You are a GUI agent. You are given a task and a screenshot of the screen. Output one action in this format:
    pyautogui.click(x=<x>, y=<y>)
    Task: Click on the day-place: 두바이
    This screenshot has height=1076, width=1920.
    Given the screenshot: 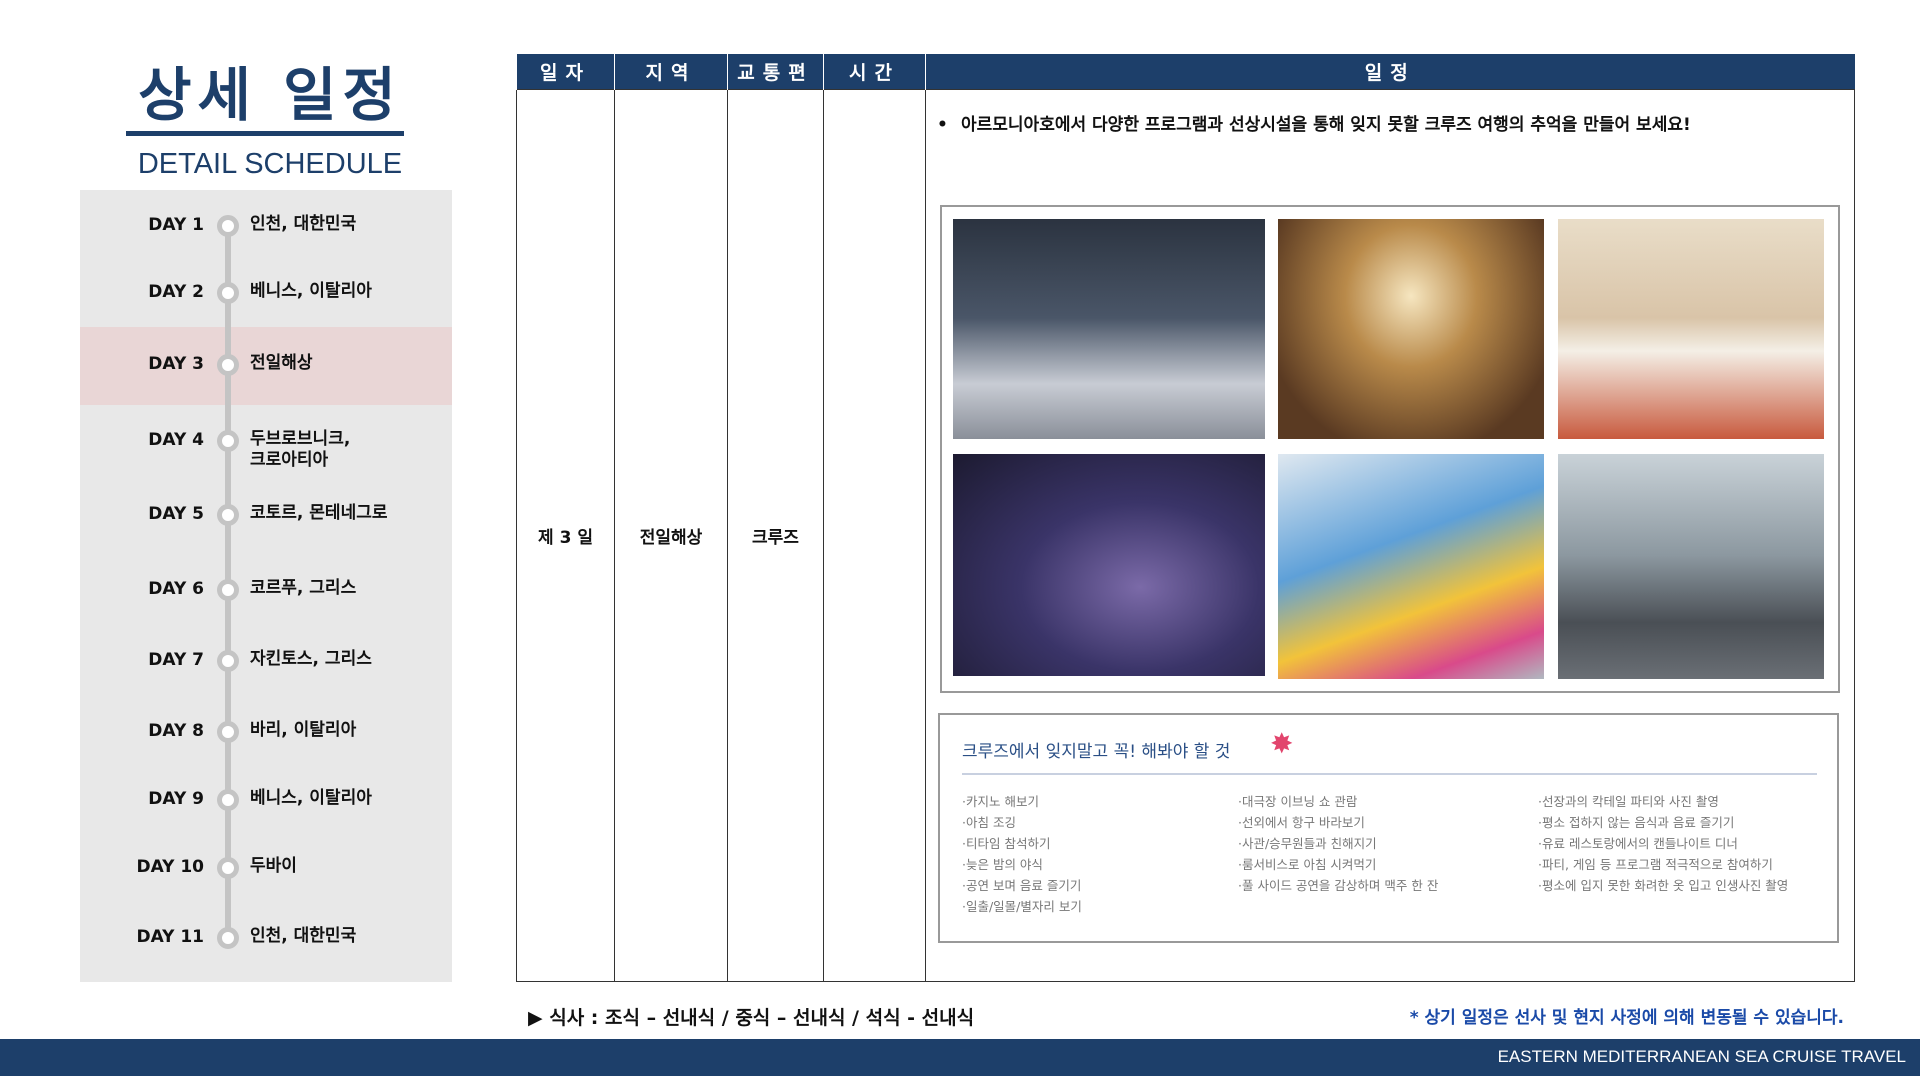 What is the action you would take?
    pyautogui.click(x=273, y=866)
    